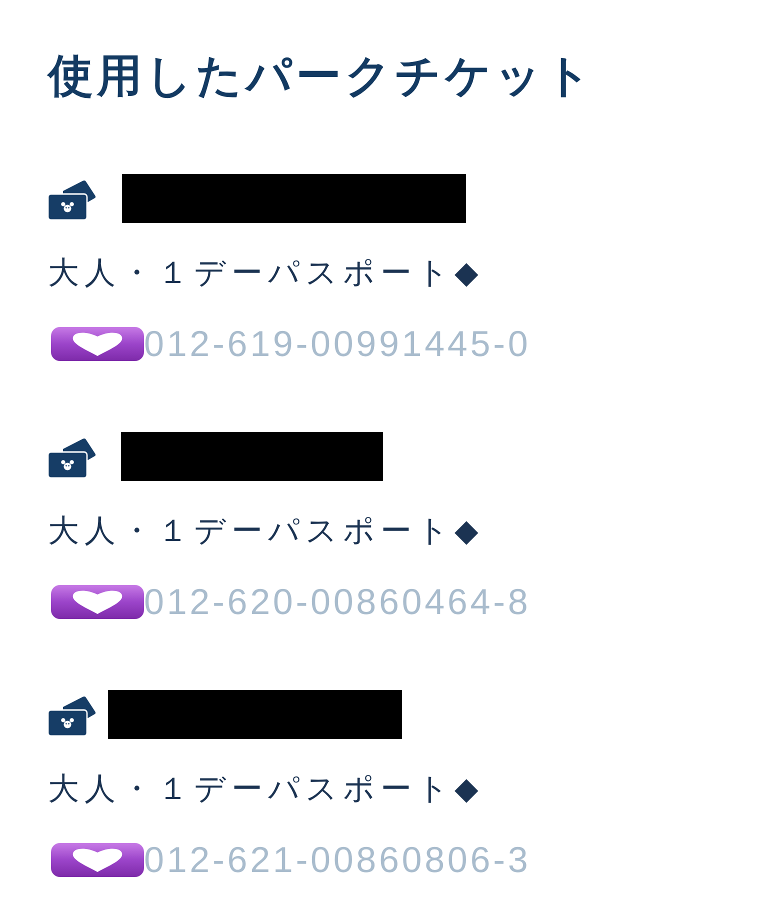 The width and height of the screenshot is (757, 913). What do you see at coordinates (337, 602) in the screenshot?
I see `ticket-number: 012-620-00860464-8` at bounding box center [337, 602].